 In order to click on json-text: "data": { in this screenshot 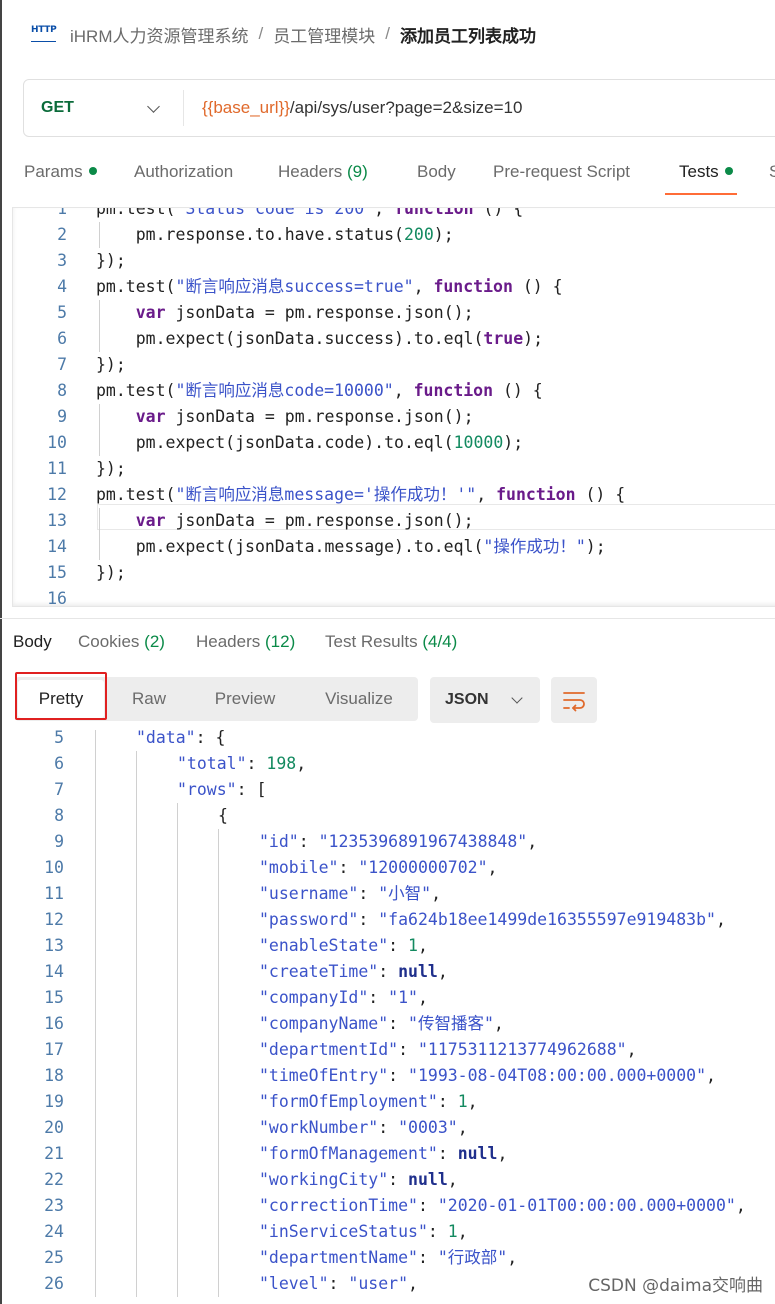, I will do `click(181, 738)`.